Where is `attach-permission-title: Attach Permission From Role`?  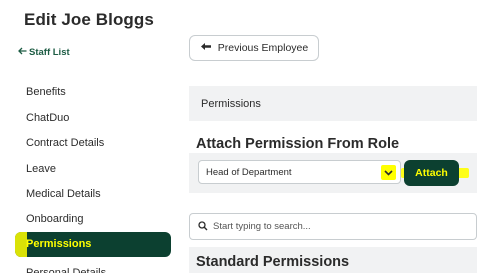 attach-permission-title: Attach Permission From Role is located at coordinates (298, 144).